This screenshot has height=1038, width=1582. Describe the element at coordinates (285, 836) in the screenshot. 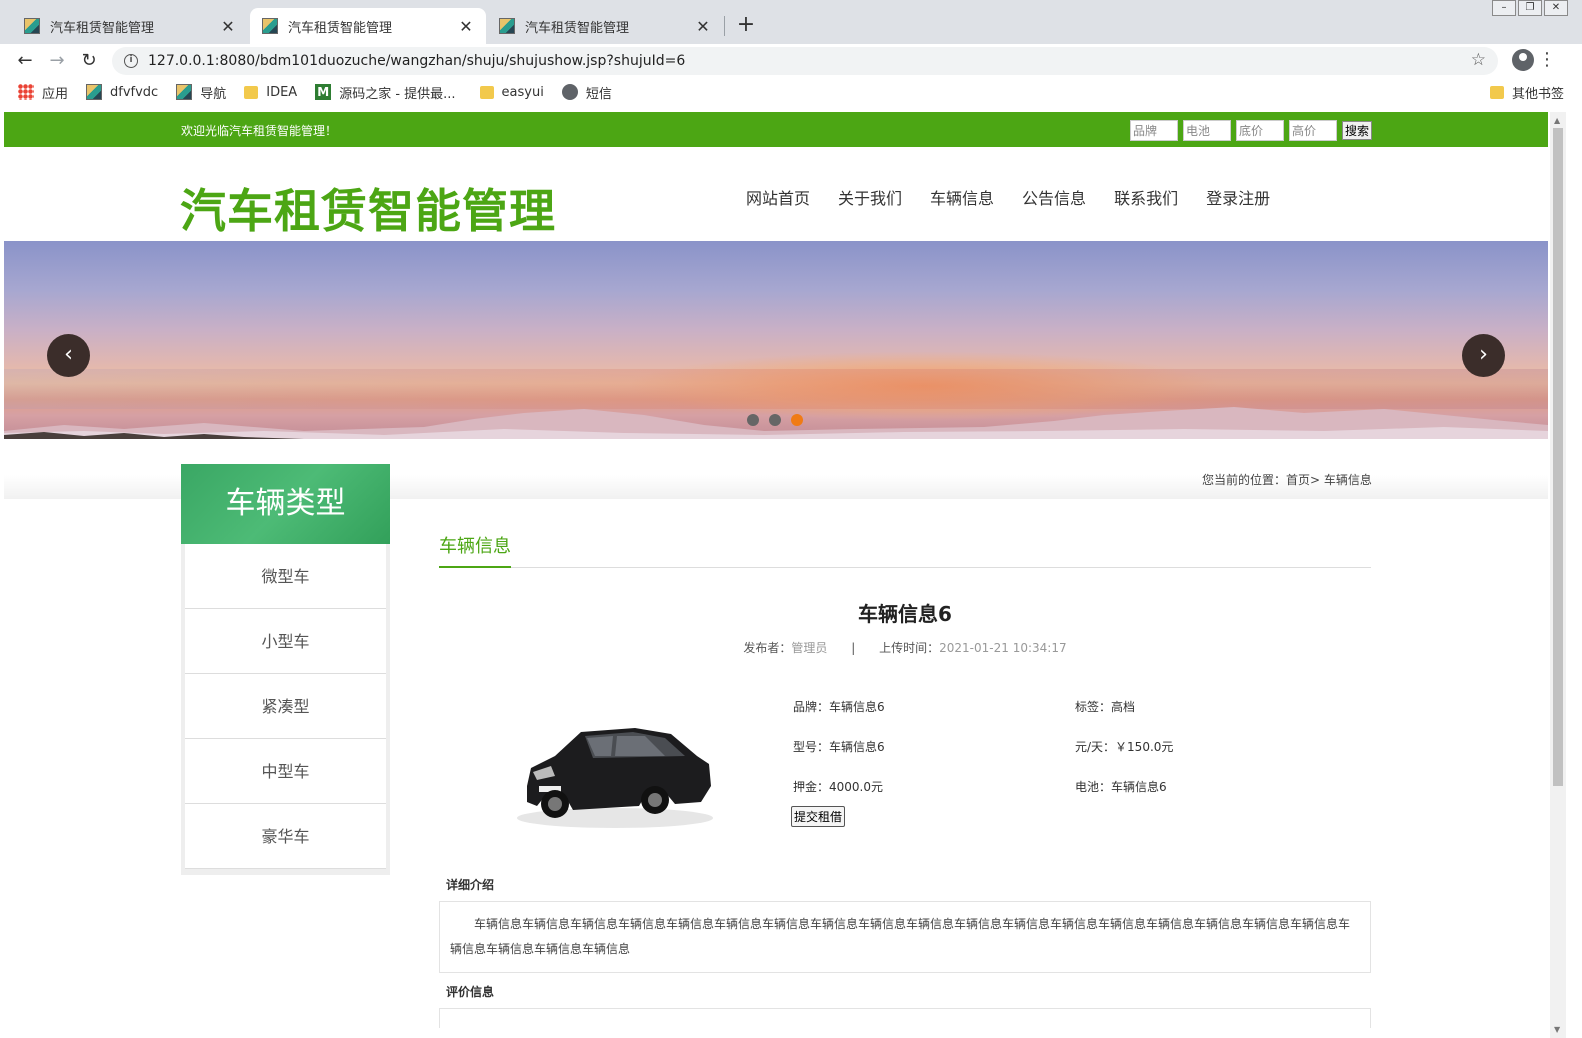

I see `sidebar-item-luxury: 豪华车` at that location.